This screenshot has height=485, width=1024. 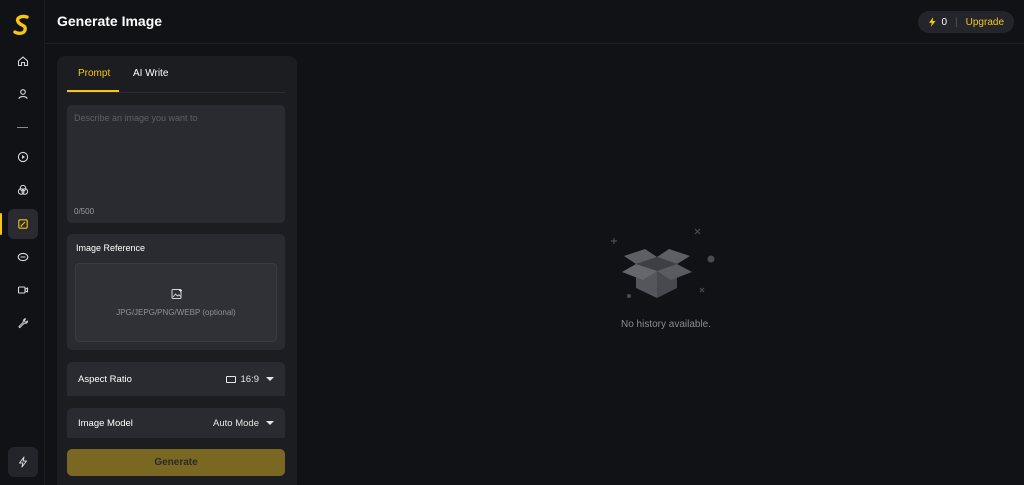 I want to click on image-model-select: Auto Mode, so click(x=243, y=423).